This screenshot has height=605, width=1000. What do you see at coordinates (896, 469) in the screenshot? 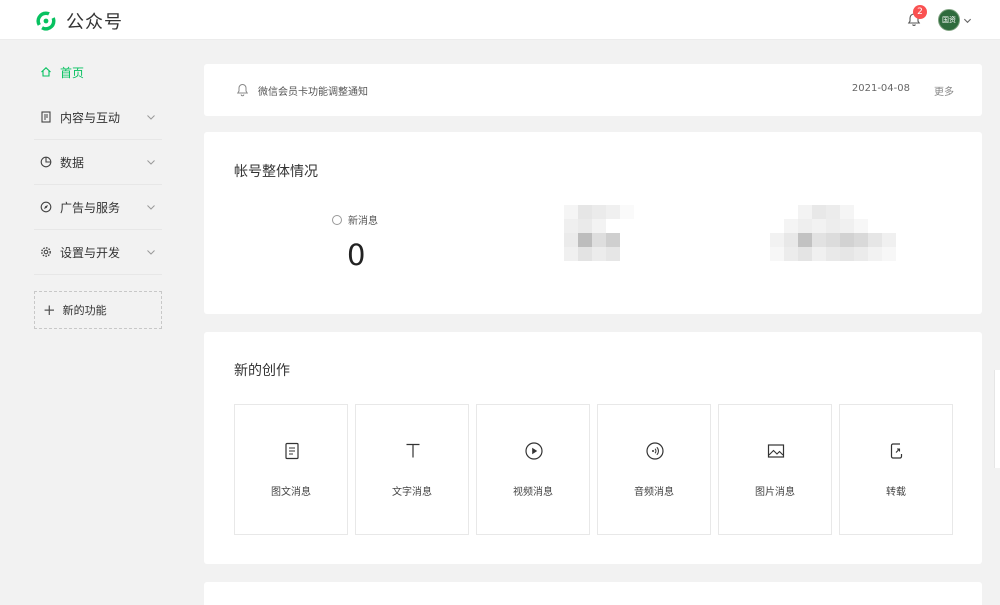
I see `create-repost-tile: 转载` at bounding box center [896, 469].